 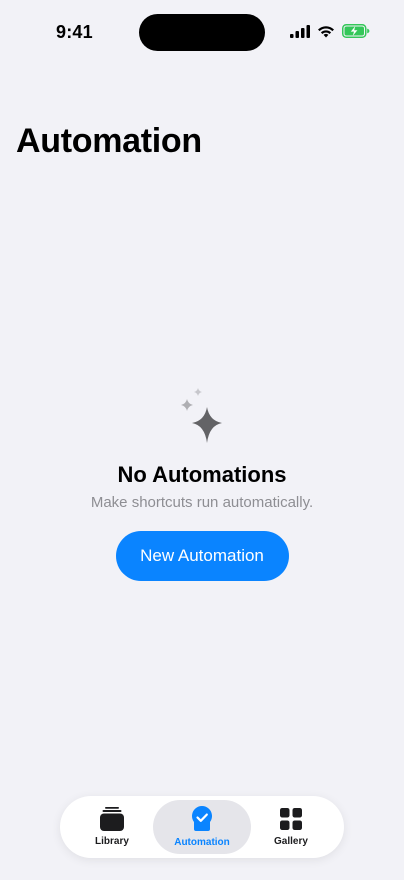 I want to click on page-title: Automation, so click(x=109, y=141).